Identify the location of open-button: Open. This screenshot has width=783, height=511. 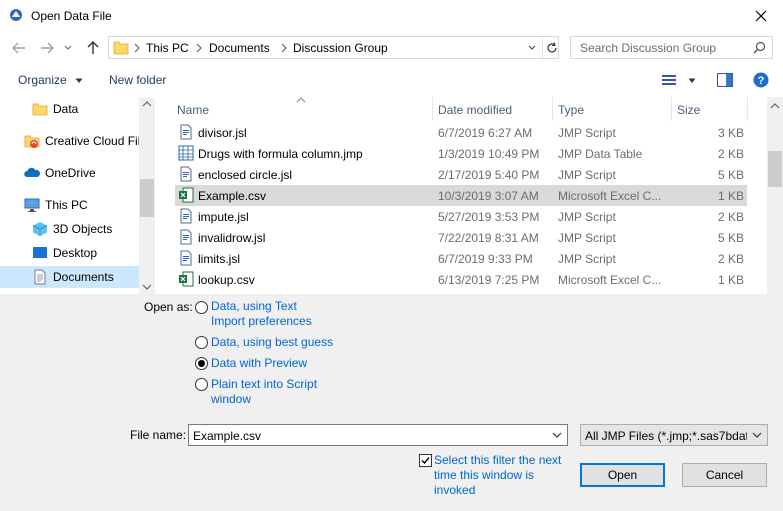
(622, 475).